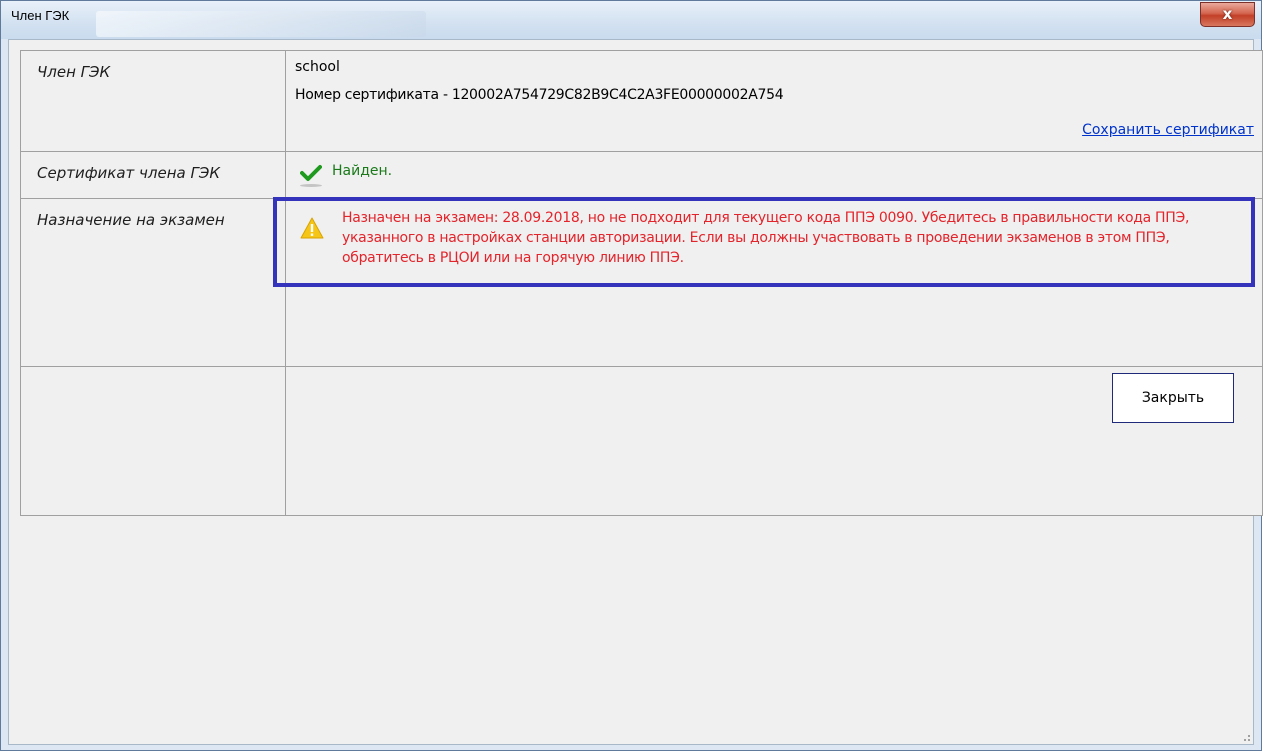  What do you see at coordinates (312, 228) in the screenshot?
I see `warning-icon` at bounding box center [312, 228].